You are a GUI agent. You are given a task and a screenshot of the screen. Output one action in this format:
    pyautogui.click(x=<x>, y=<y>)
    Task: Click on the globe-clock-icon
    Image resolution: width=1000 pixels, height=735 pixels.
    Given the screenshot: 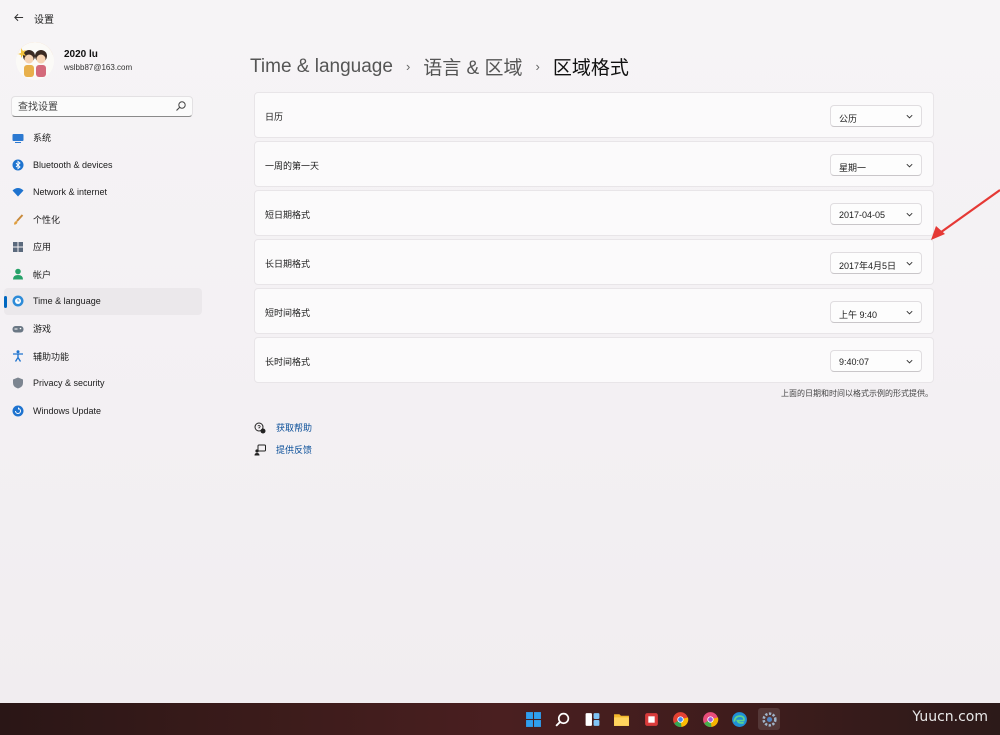 What is the action you would take?
    pyautogui.click(x=18, y=301)
    